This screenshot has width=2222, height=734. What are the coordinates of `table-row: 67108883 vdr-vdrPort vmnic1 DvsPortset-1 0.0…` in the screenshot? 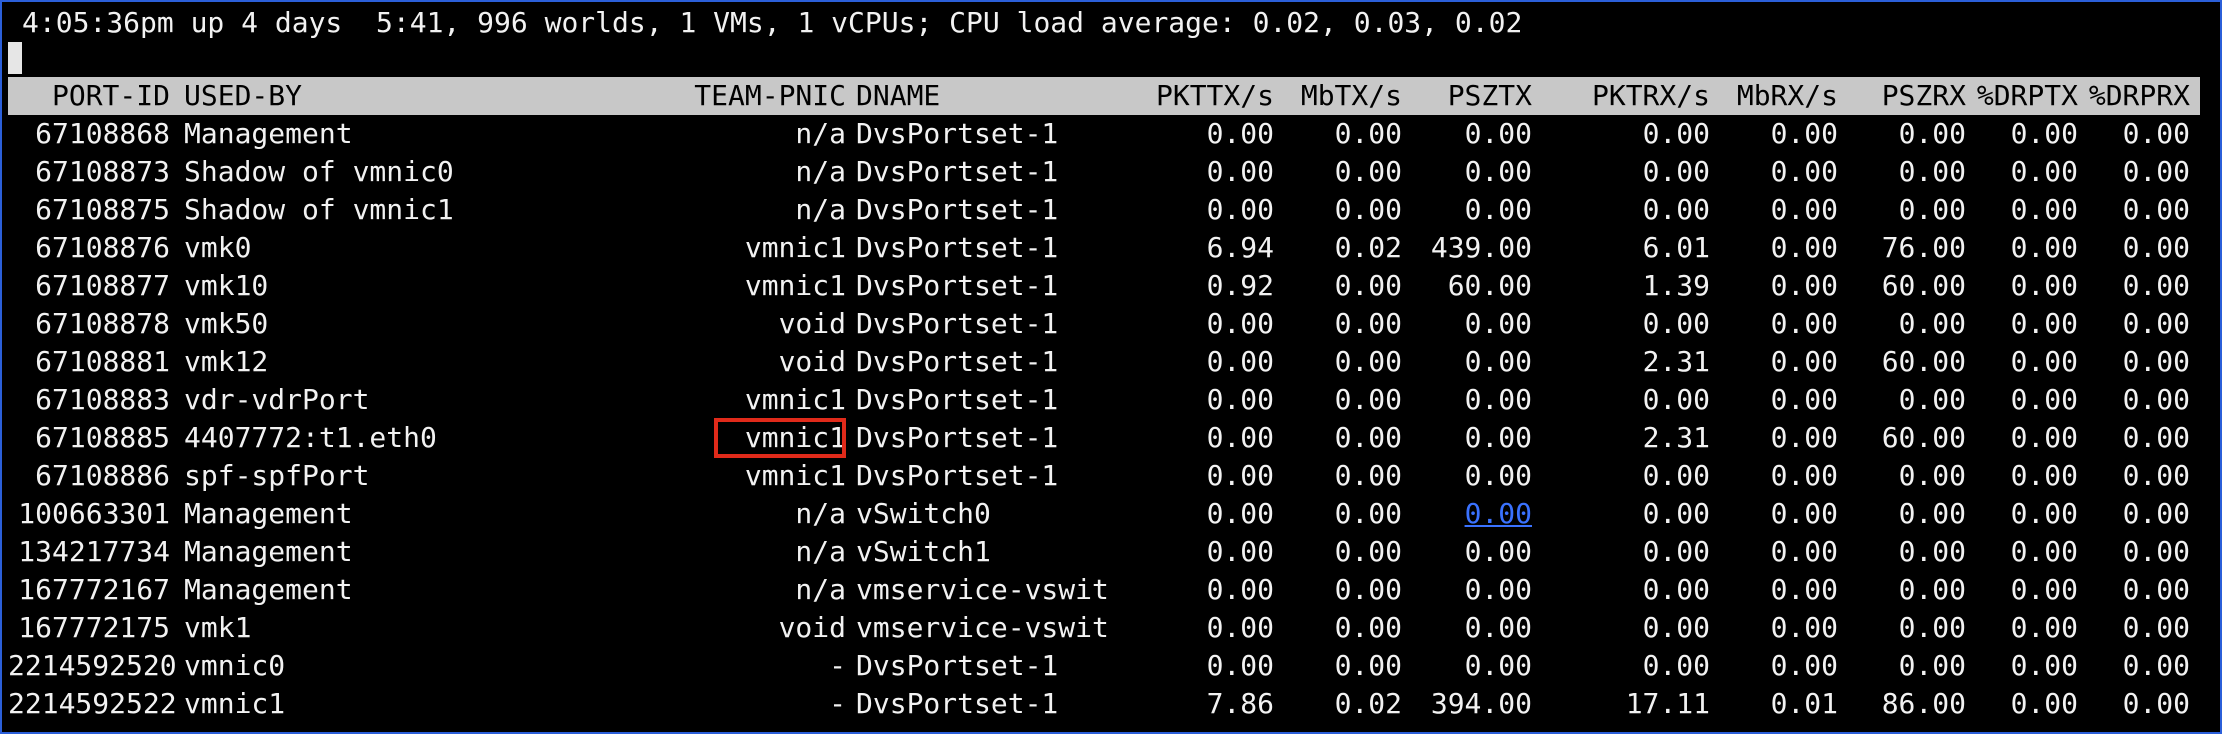 It's located at (1104, 400).